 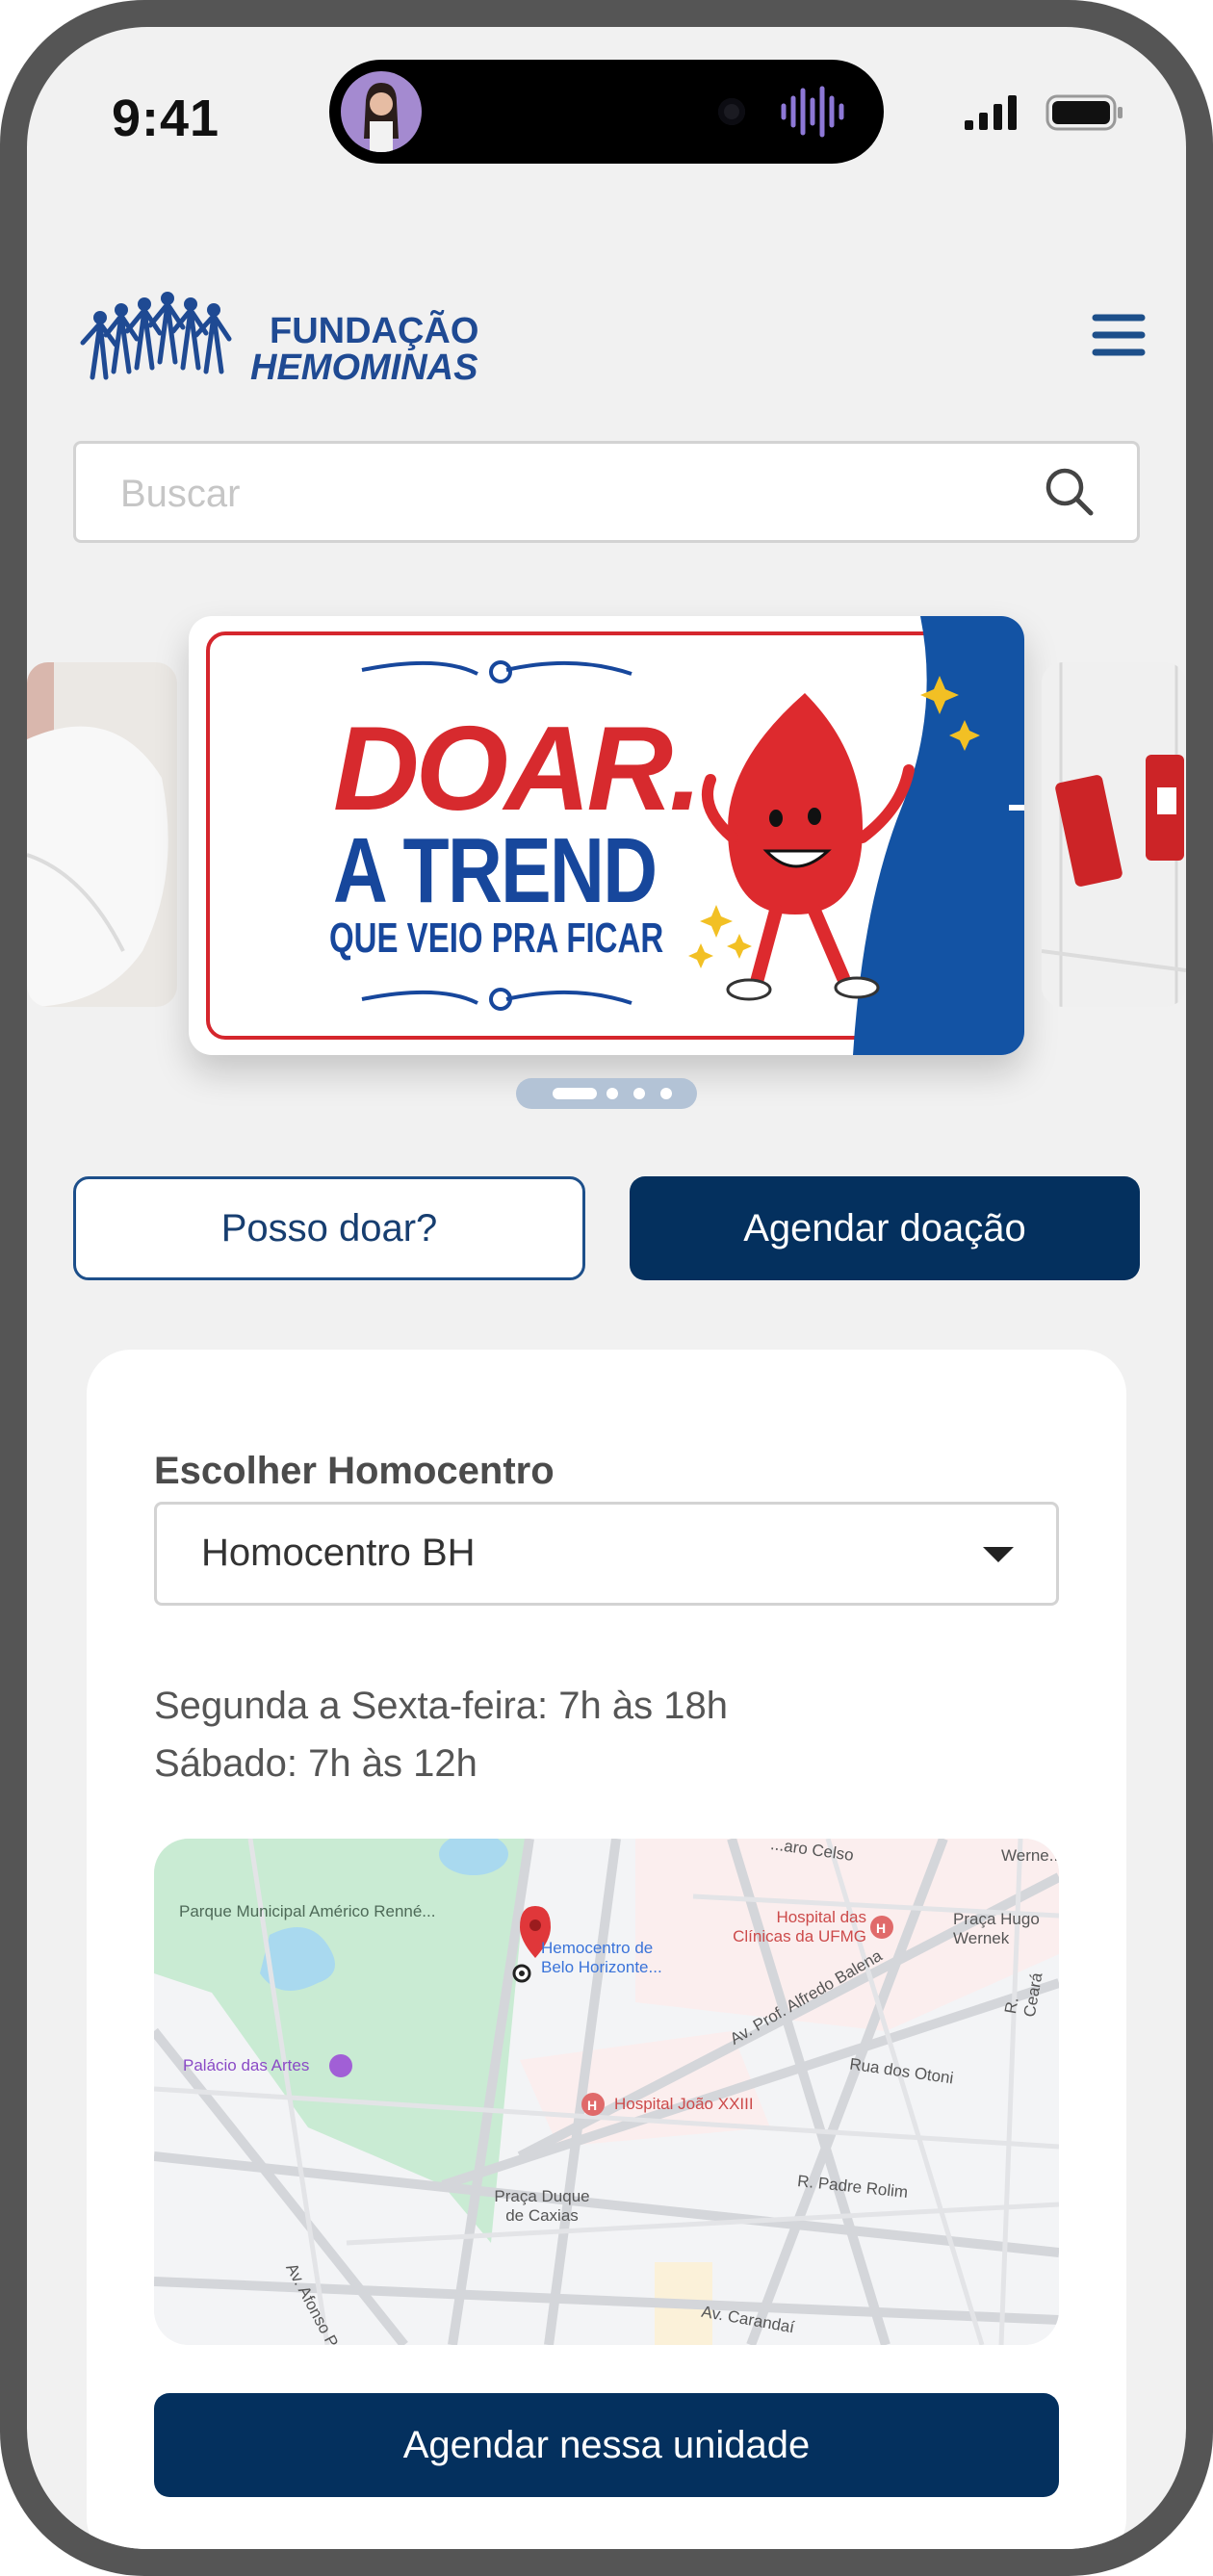 What do you see at coordinates (607, 2445) in the screenshot?
I see `schedule-at-unit-button: Agendar nessa unidade` at bounding box center [607, 2445].